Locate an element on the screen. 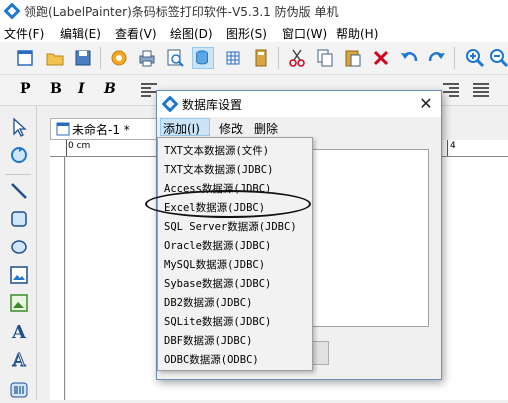 The height and width of the screenshot is (403, 508). menu-item-sqlserver: SQL Server数据源(JDBC) is located at coordinates (230, 226).